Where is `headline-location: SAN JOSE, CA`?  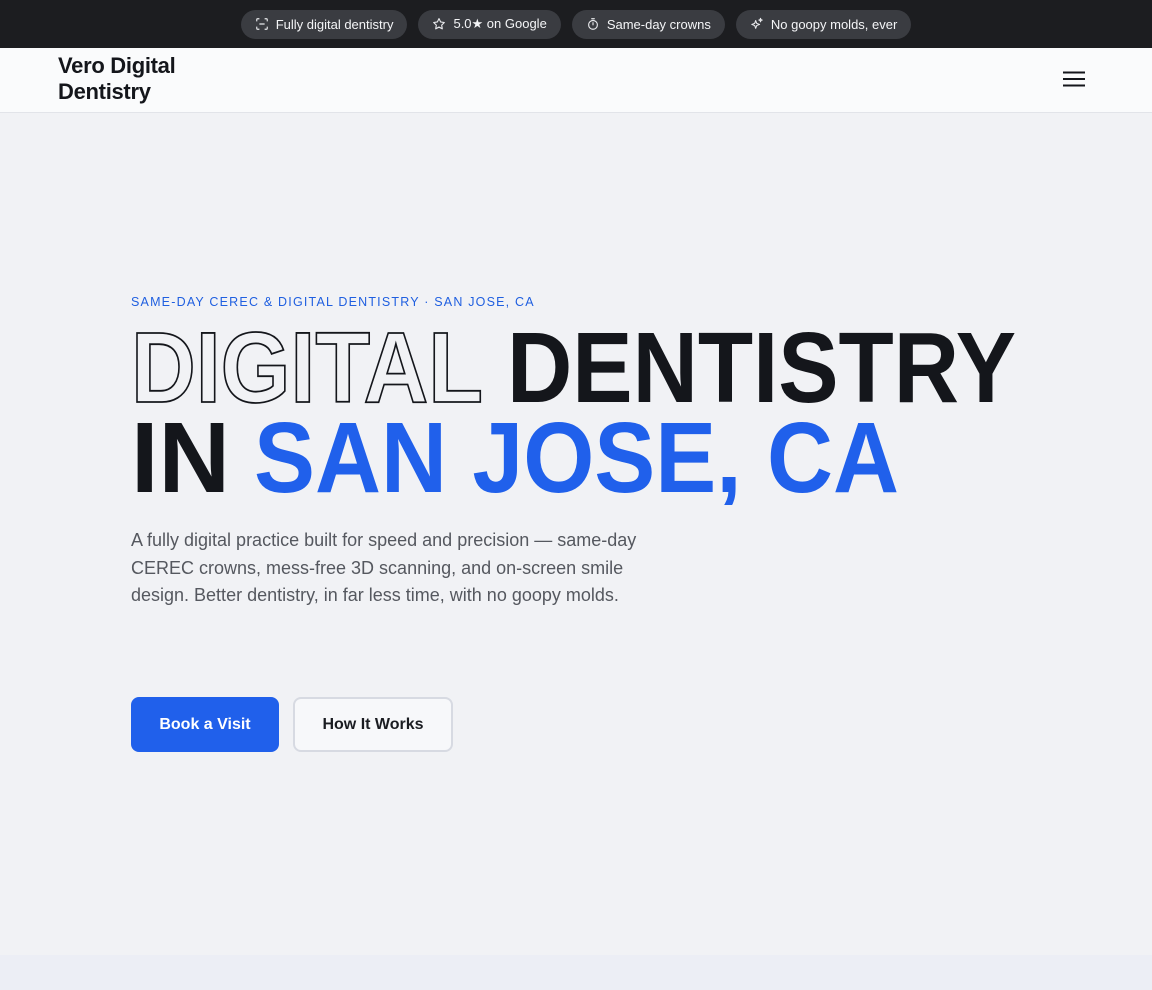 headline-location: SAN JOSE, CA is located at coordinates (576, 453).